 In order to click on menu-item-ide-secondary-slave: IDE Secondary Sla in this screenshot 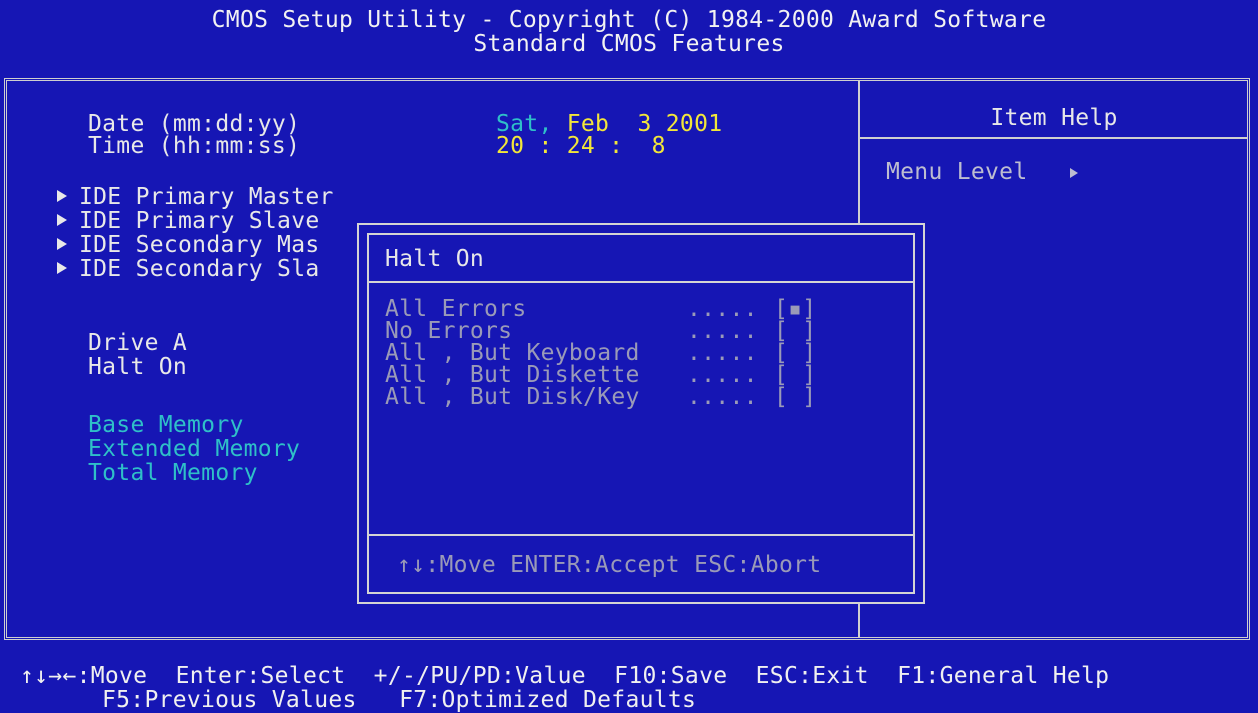, I will do `click(188, 269)`.